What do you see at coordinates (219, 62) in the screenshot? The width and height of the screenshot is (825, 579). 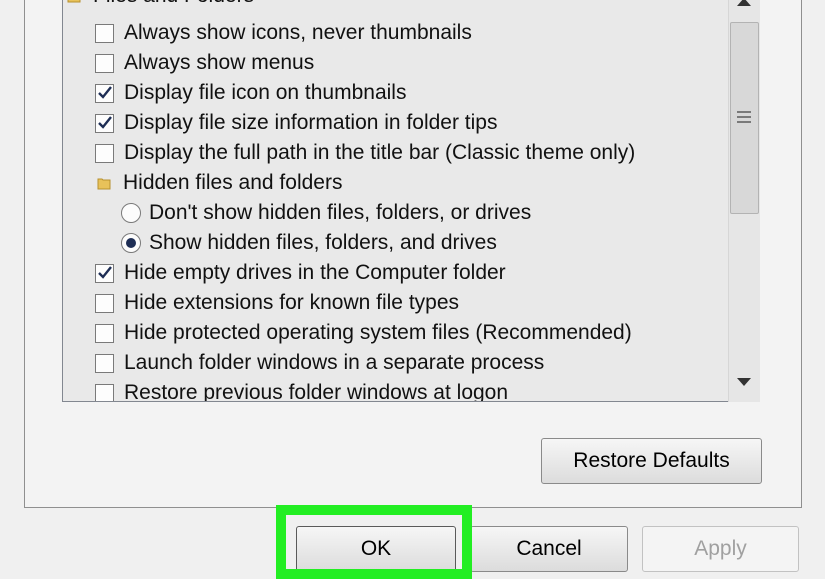 I see `option-label: Always show menus` at bounding box center [219, 62].